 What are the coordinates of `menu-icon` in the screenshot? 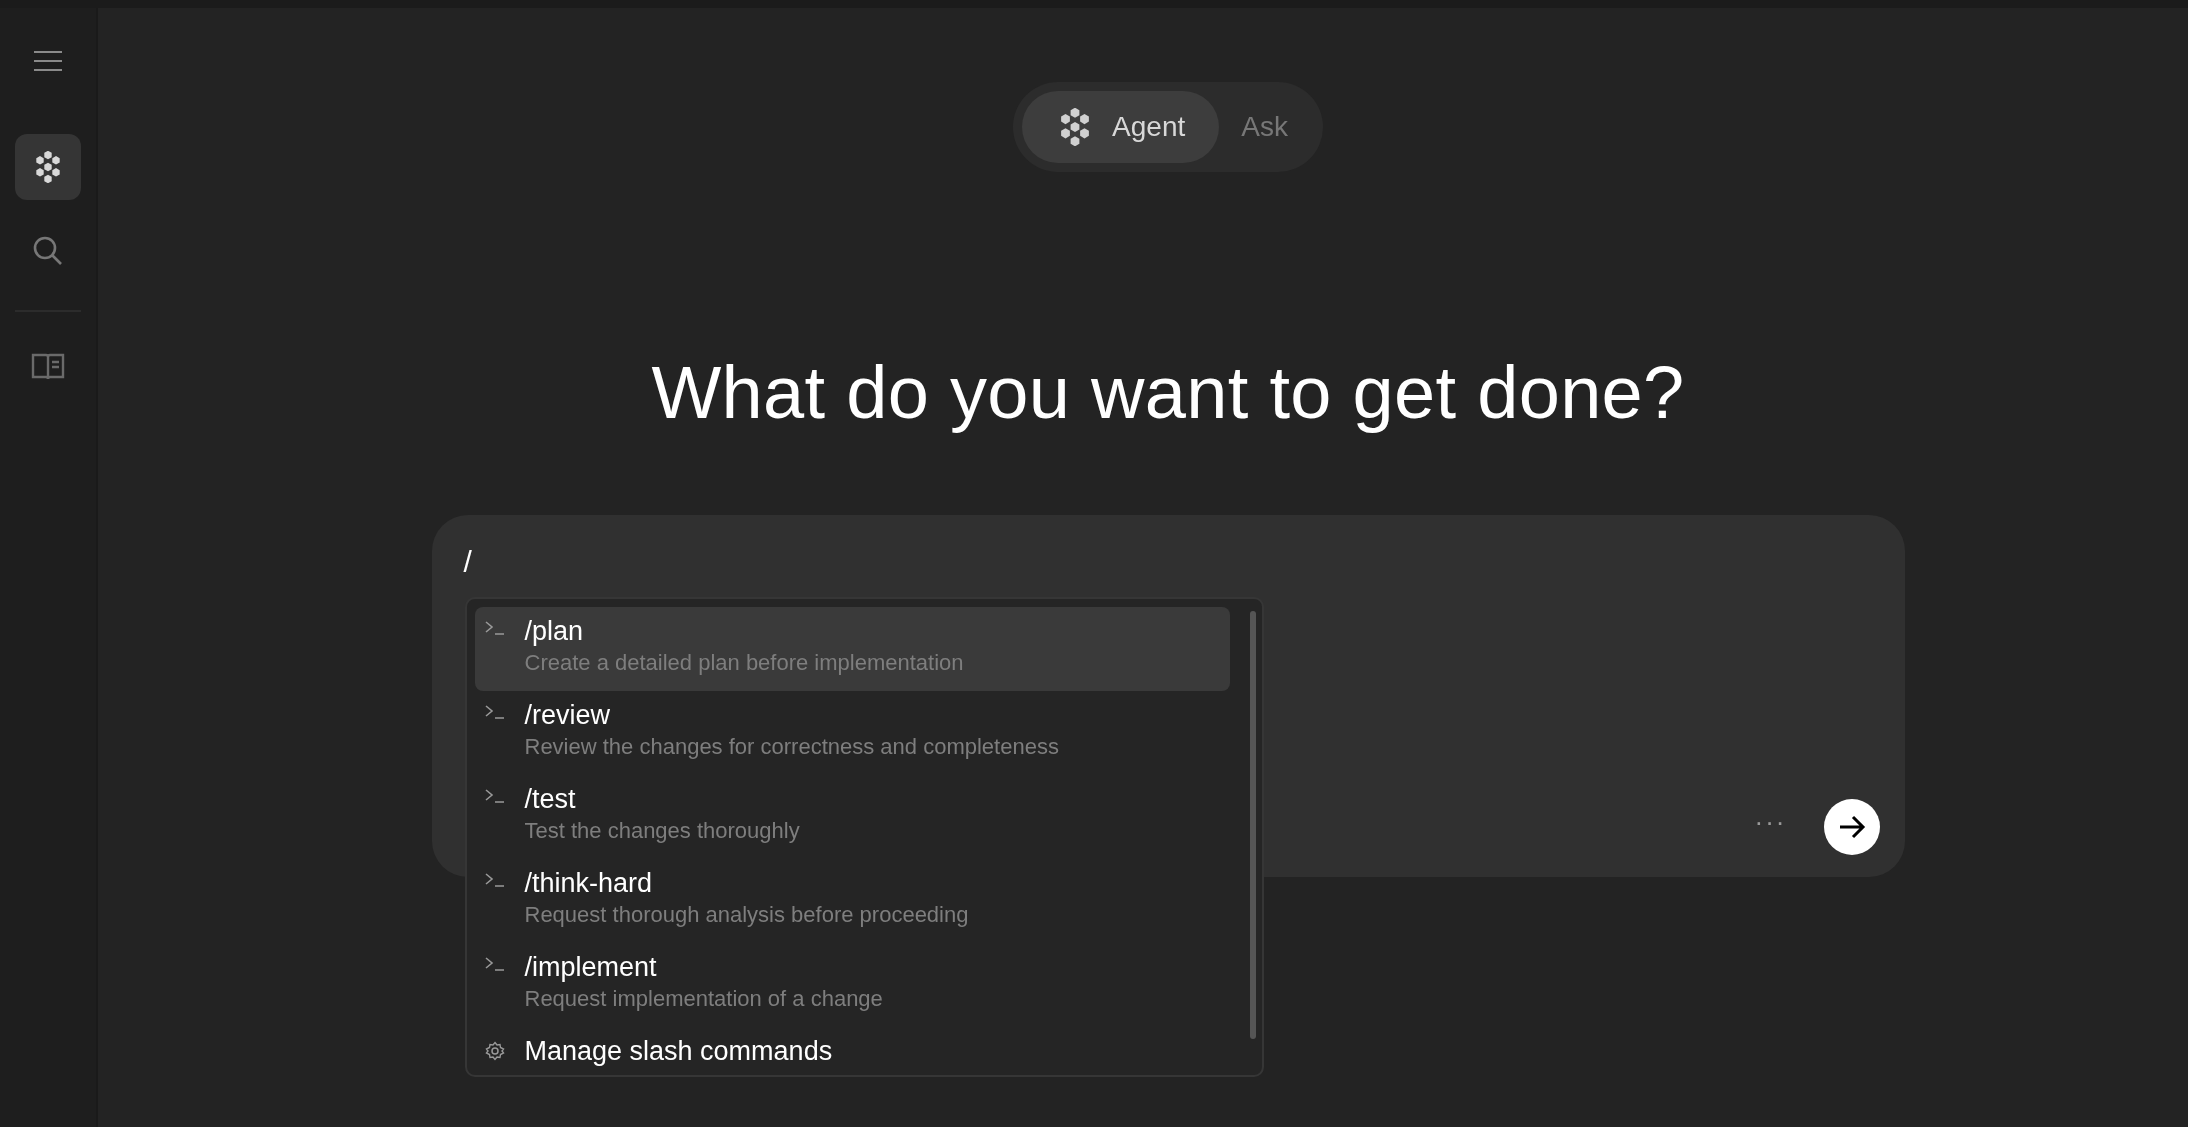 It's located at (48, 61).